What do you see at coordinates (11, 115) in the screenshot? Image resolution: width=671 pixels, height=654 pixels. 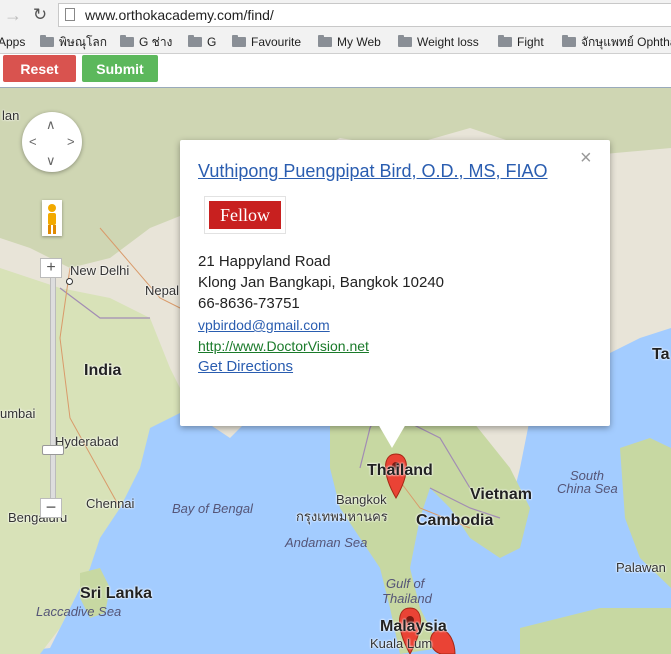 I see `map-label: lan` at bounding box center [11, 115].